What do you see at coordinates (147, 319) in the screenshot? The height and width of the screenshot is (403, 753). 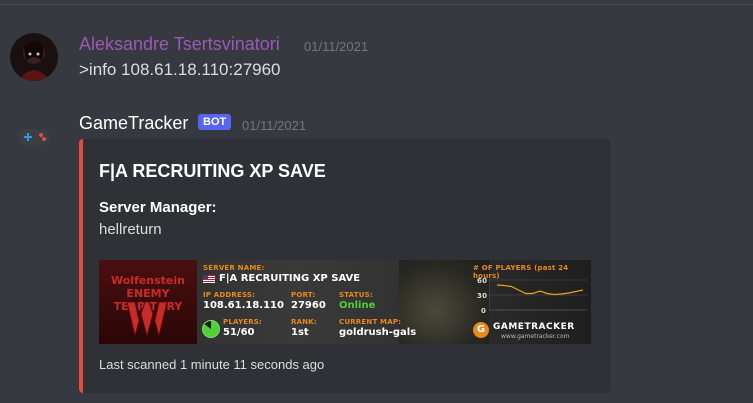 I see `wolf-emblem-icon` at bounding box center [147, 319].